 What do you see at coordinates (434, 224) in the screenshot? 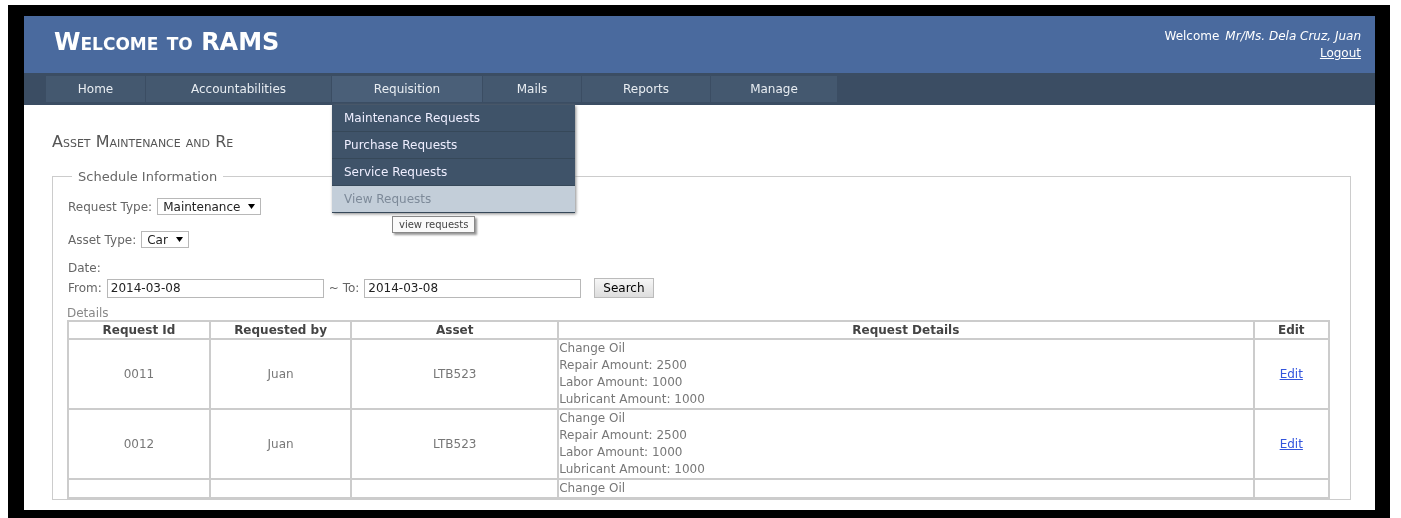
I see `tooltip: view requests` at bounding box center [434, 224].